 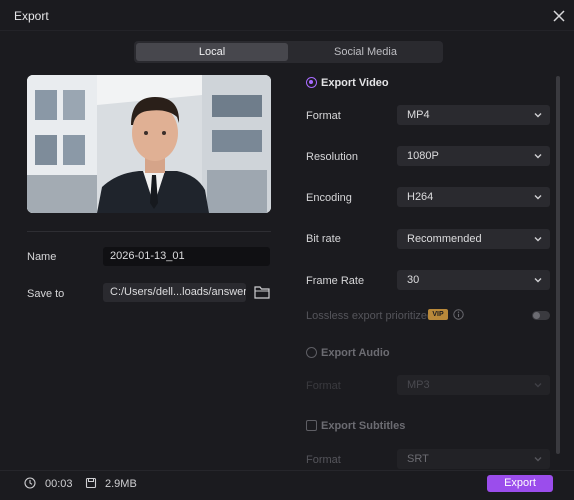 What do you see at coordinates (423, 156) in the screenshot?
I see `resolution-value: 1080P` at bounding box center [423, 156].